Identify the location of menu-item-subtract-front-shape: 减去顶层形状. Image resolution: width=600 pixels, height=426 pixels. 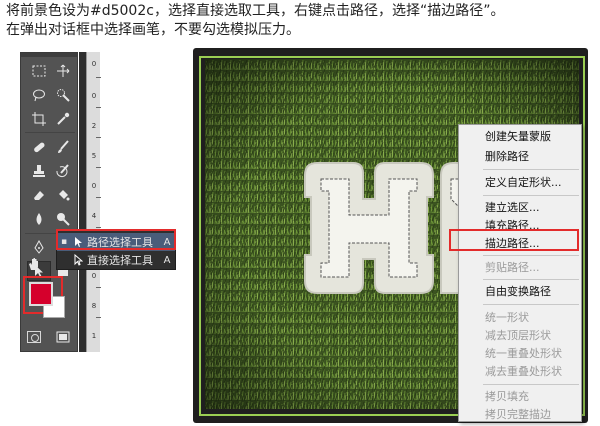
(518, 335).